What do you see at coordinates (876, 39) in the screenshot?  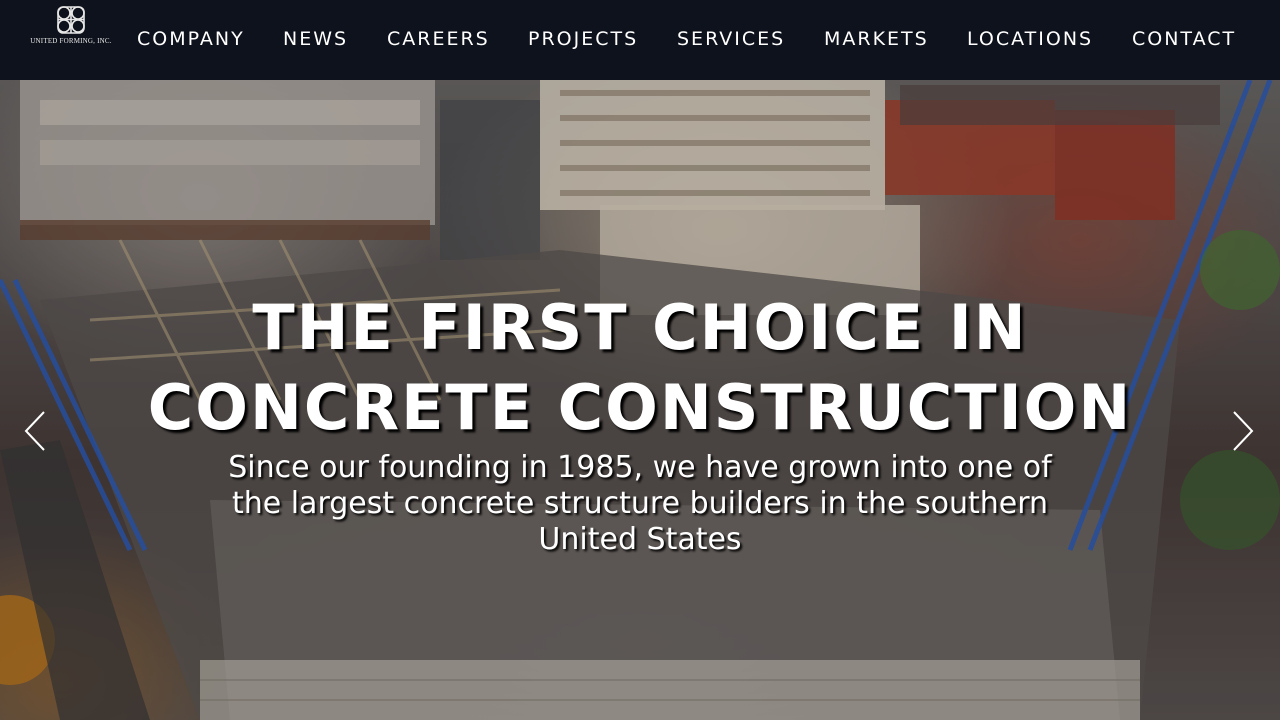 I see `nav-markets: MARKETS` at bounding box center [876, 39].